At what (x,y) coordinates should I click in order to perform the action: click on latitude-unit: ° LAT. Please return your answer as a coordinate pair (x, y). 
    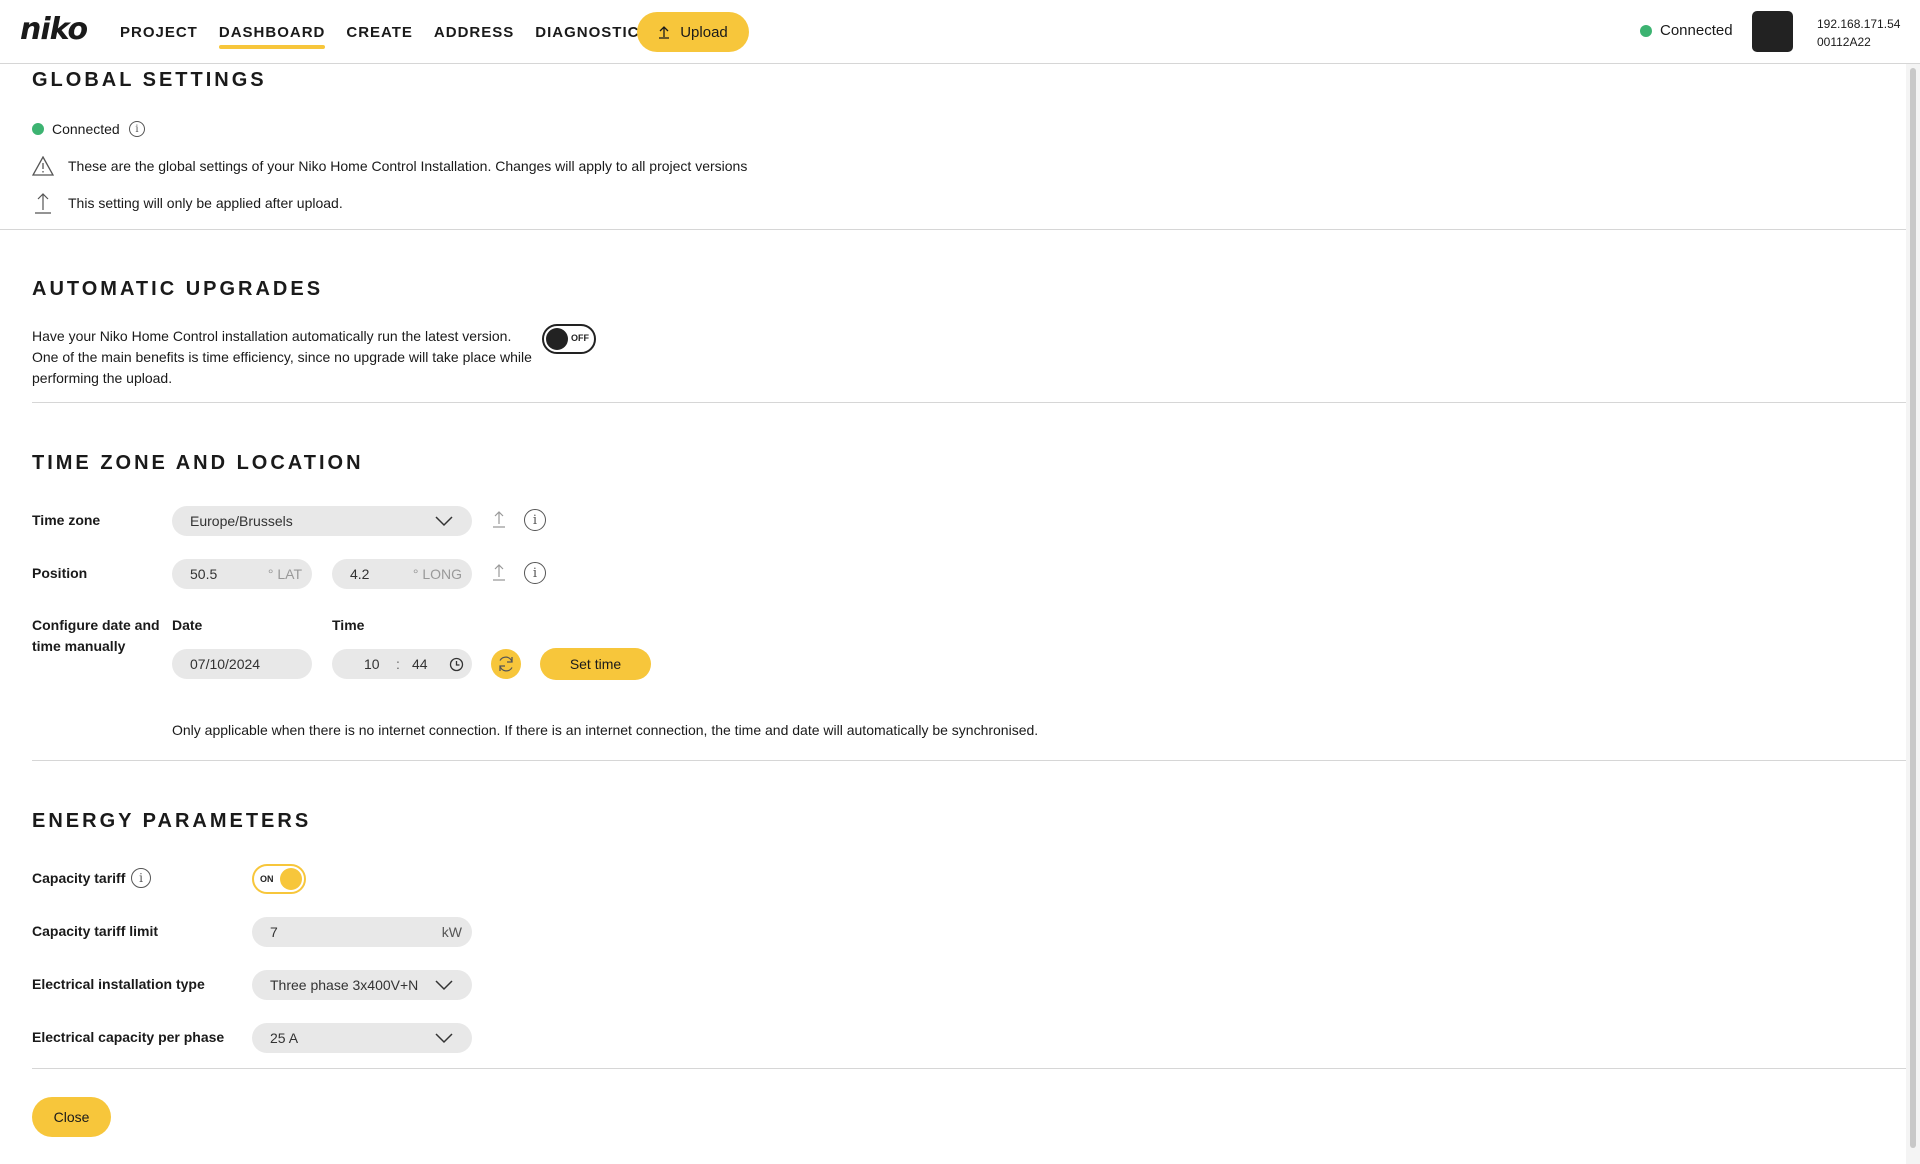
    Looking at the image, I should click on (284, 574).